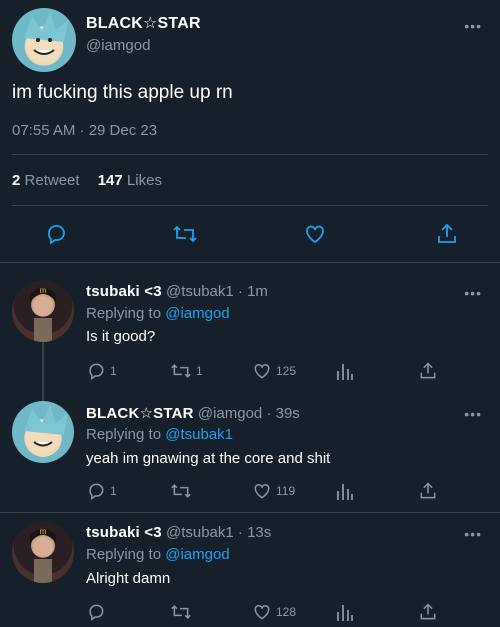 This screenshot has width=500, height=627. I want to click on like-count: 125, so click(286, 371).